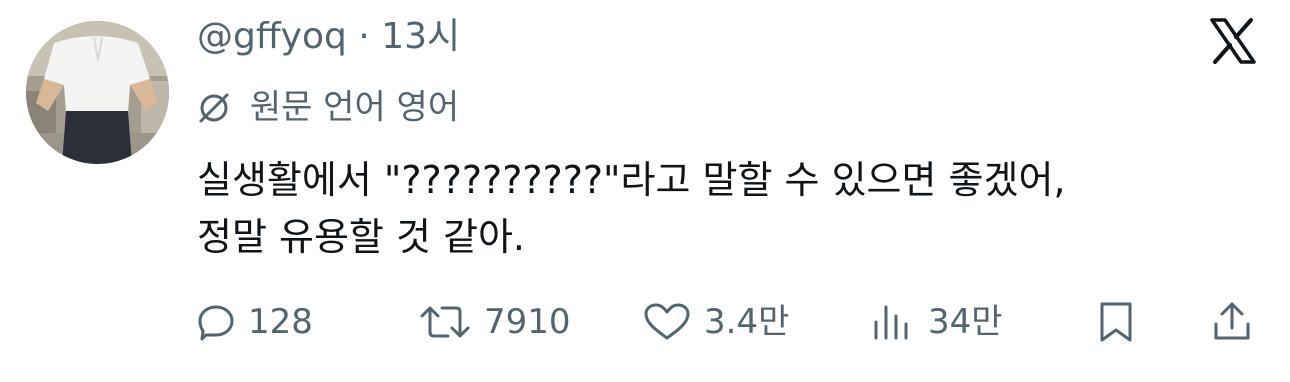 Image resolution: width=1290 pixels, height=382 pixels. What do you see at coordinates (445, 322) in the screenshot?
I see `retweet-icon` at bounding box center [445, 322].